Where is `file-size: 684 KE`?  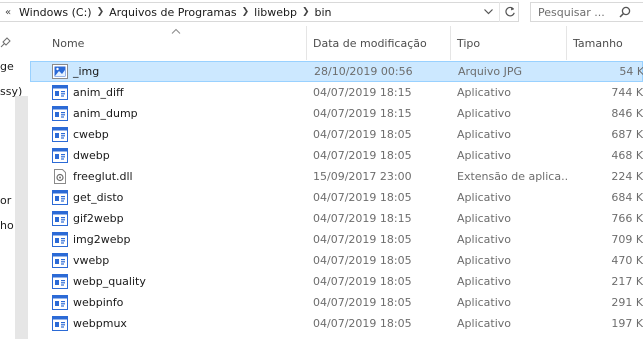
file-size: 684 KE is located at coordinates (608, 197).